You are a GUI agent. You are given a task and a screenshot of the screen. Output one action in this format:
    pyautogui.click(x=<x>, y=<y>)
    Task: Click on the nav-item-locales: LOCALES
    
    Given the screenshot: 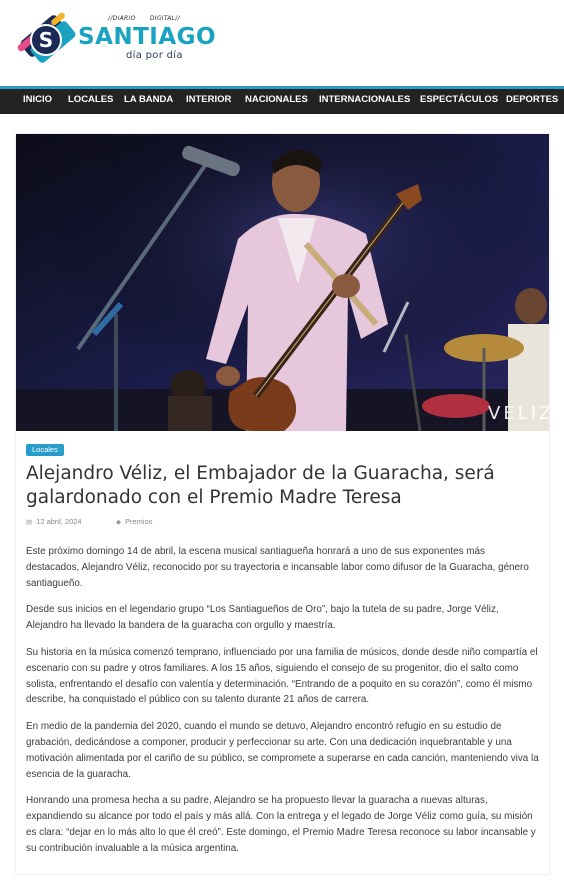 What is the action you would take?
    pyautogui.click(x=90, y=101)
    